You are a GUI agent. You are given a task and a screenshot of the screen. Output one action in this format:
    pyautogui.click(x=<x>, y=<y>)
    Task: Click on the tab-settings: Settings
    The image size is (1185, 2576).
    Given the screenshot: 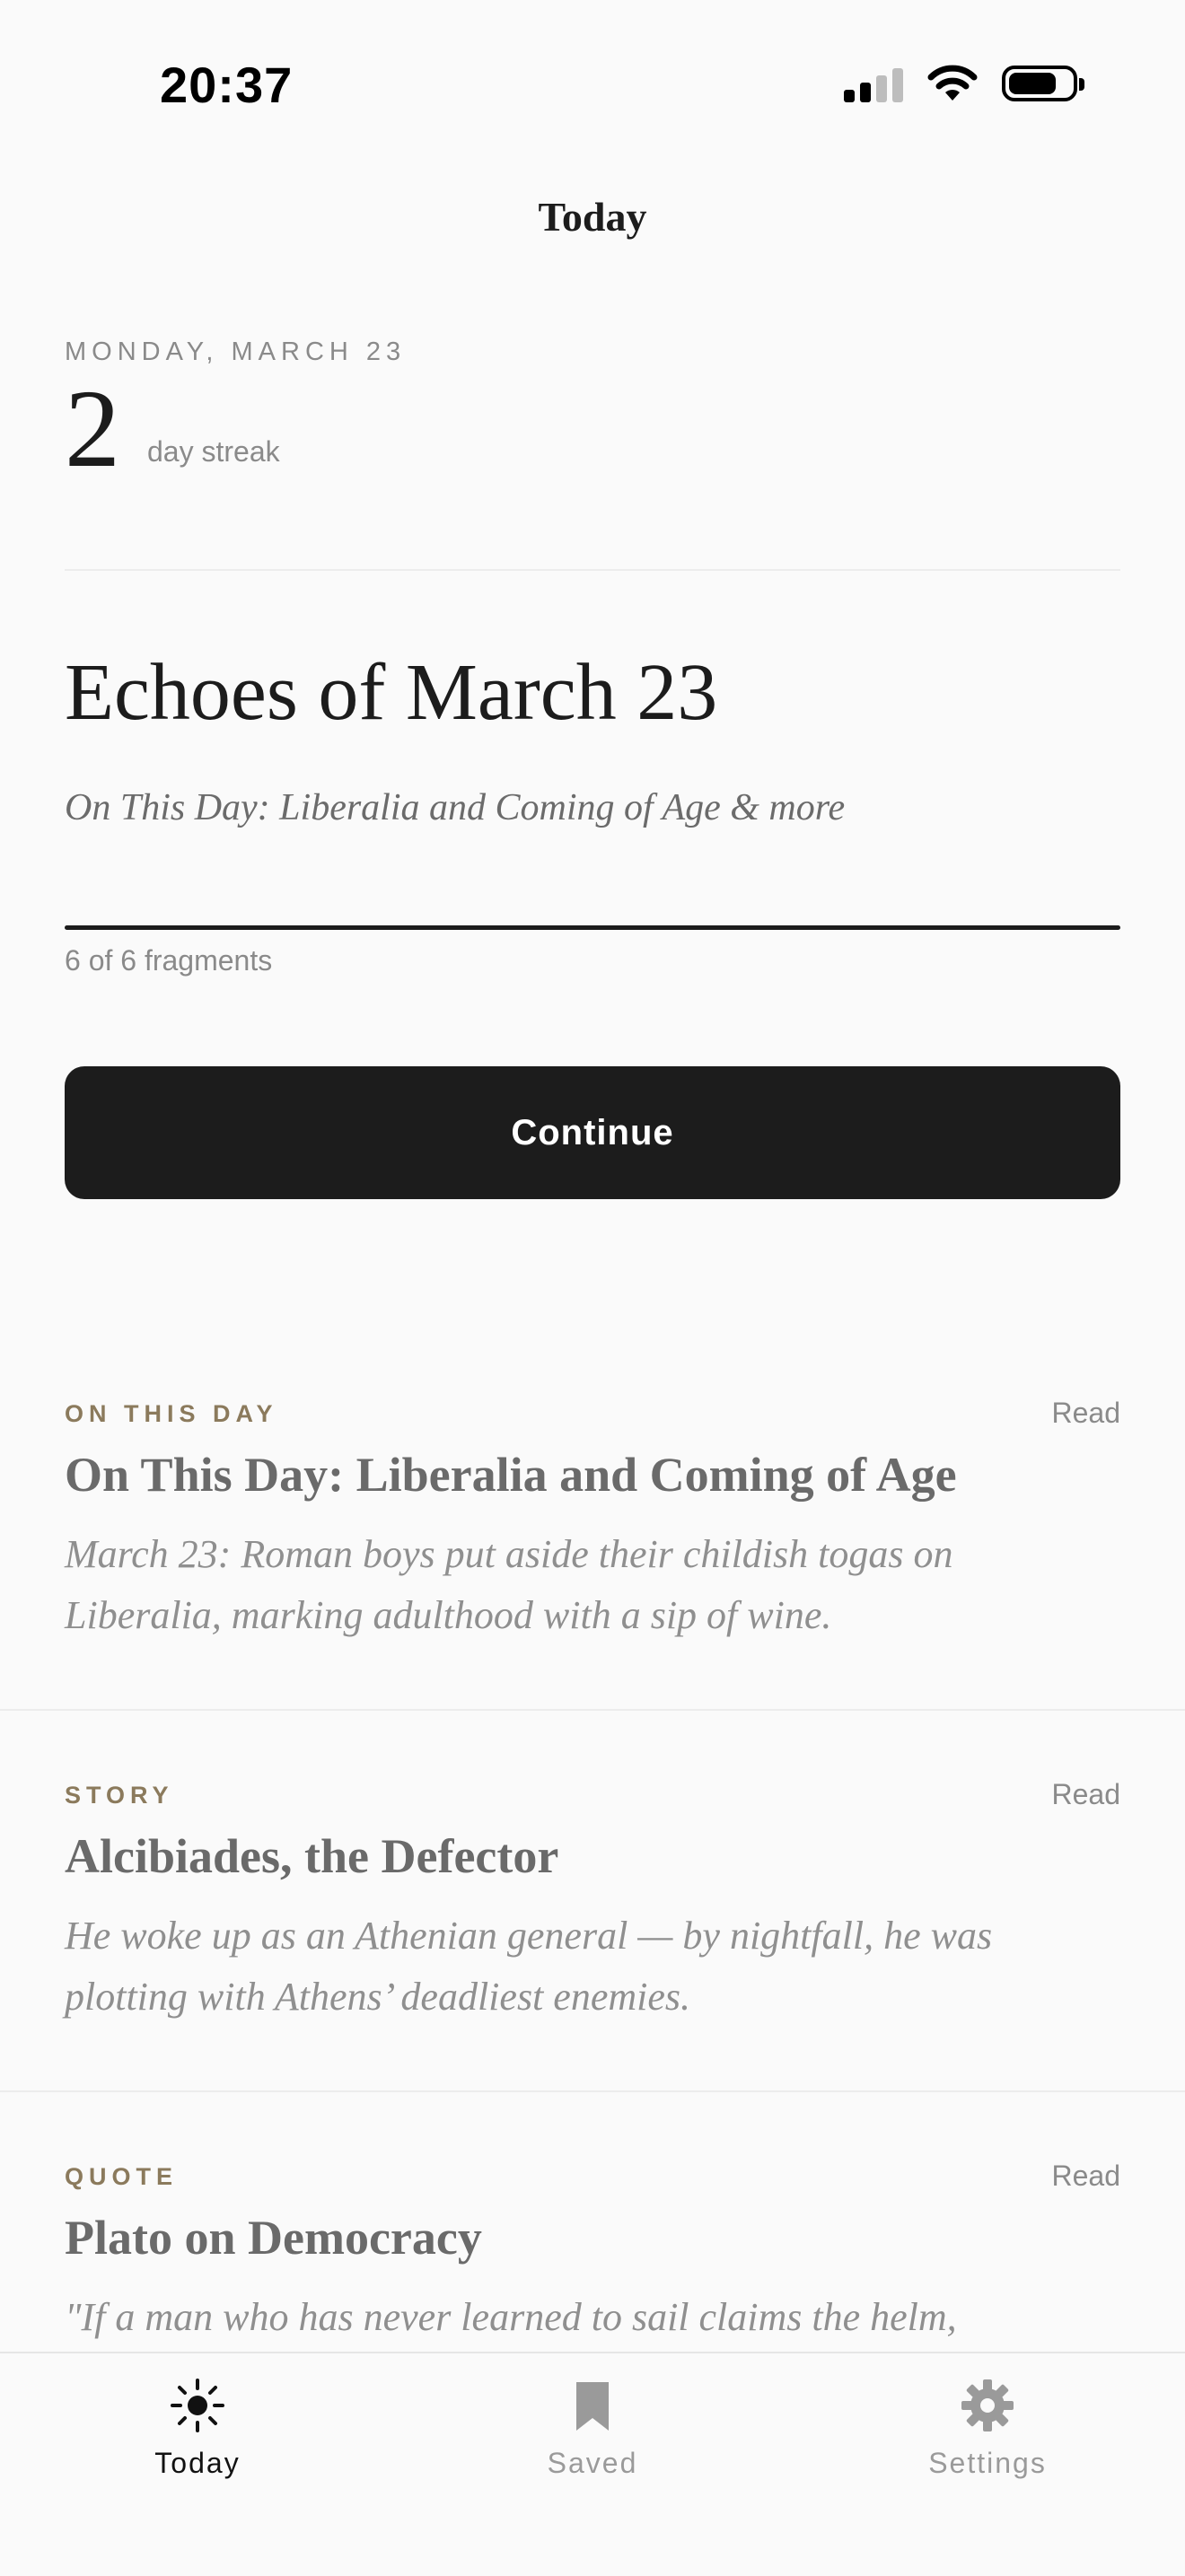 What is the action you would take?
    pyautogui.click(x=987, y=2428)
    